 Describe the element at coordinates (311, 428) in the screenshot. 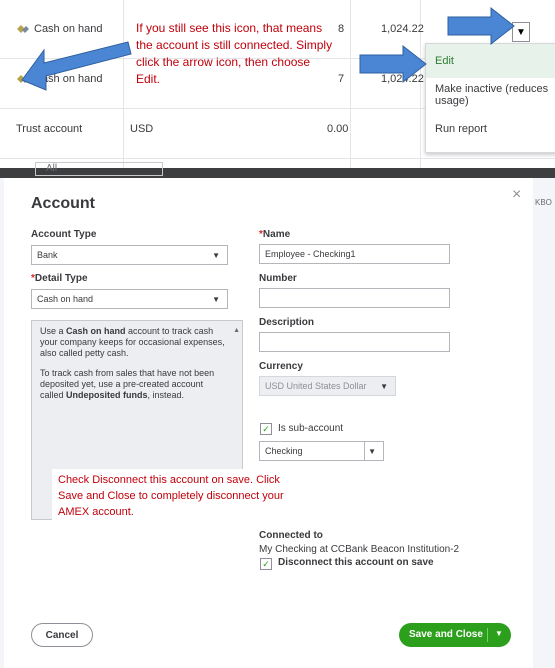

I see `sub-account-label: Is sub-account` at that location.